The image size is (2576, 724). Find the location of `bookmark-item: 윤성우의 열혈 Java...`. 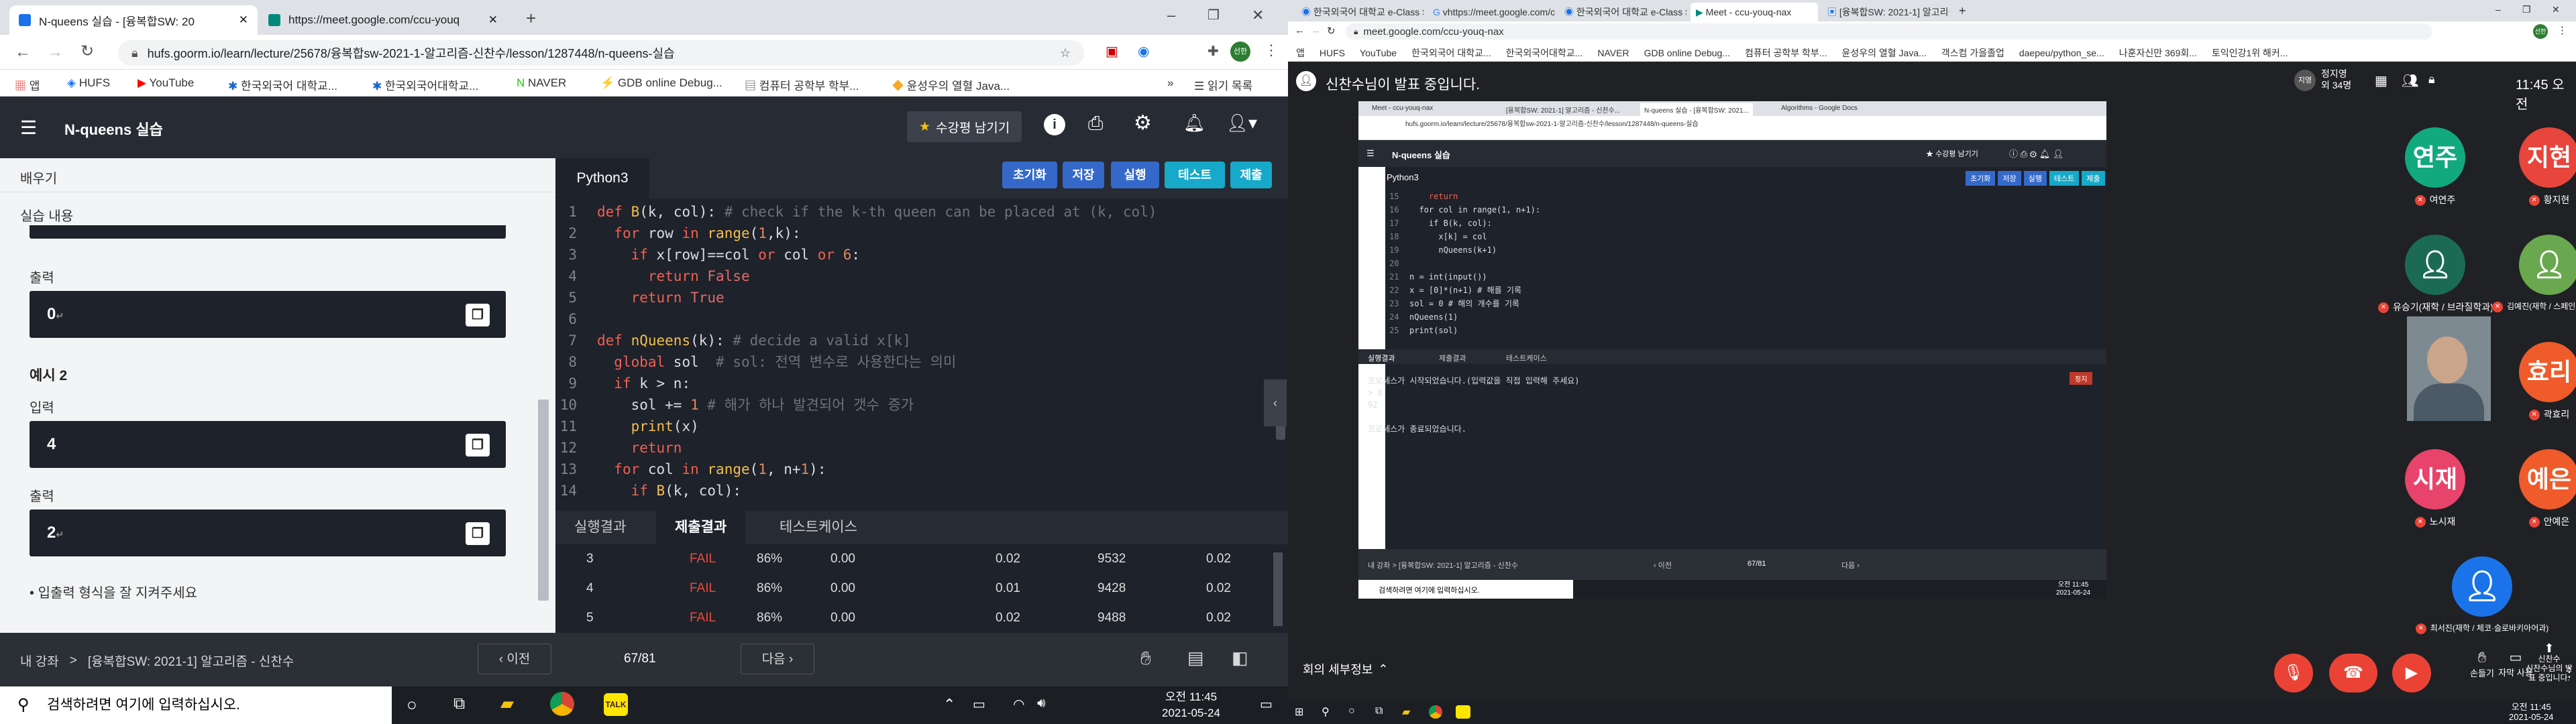

bookmark-item: 윤성우의 열혈 Java... is located at coordinates (1883, 53).